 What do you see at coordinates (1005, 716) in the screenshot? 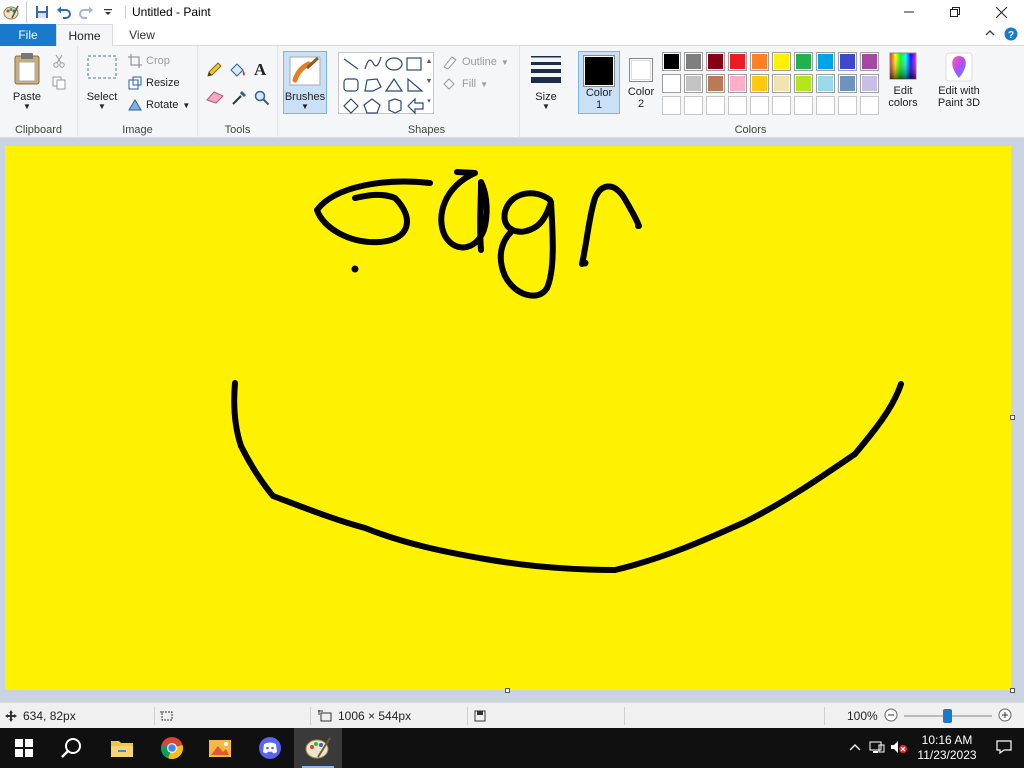
I see `zoom-in-button` at bounding box center [1005, 716].